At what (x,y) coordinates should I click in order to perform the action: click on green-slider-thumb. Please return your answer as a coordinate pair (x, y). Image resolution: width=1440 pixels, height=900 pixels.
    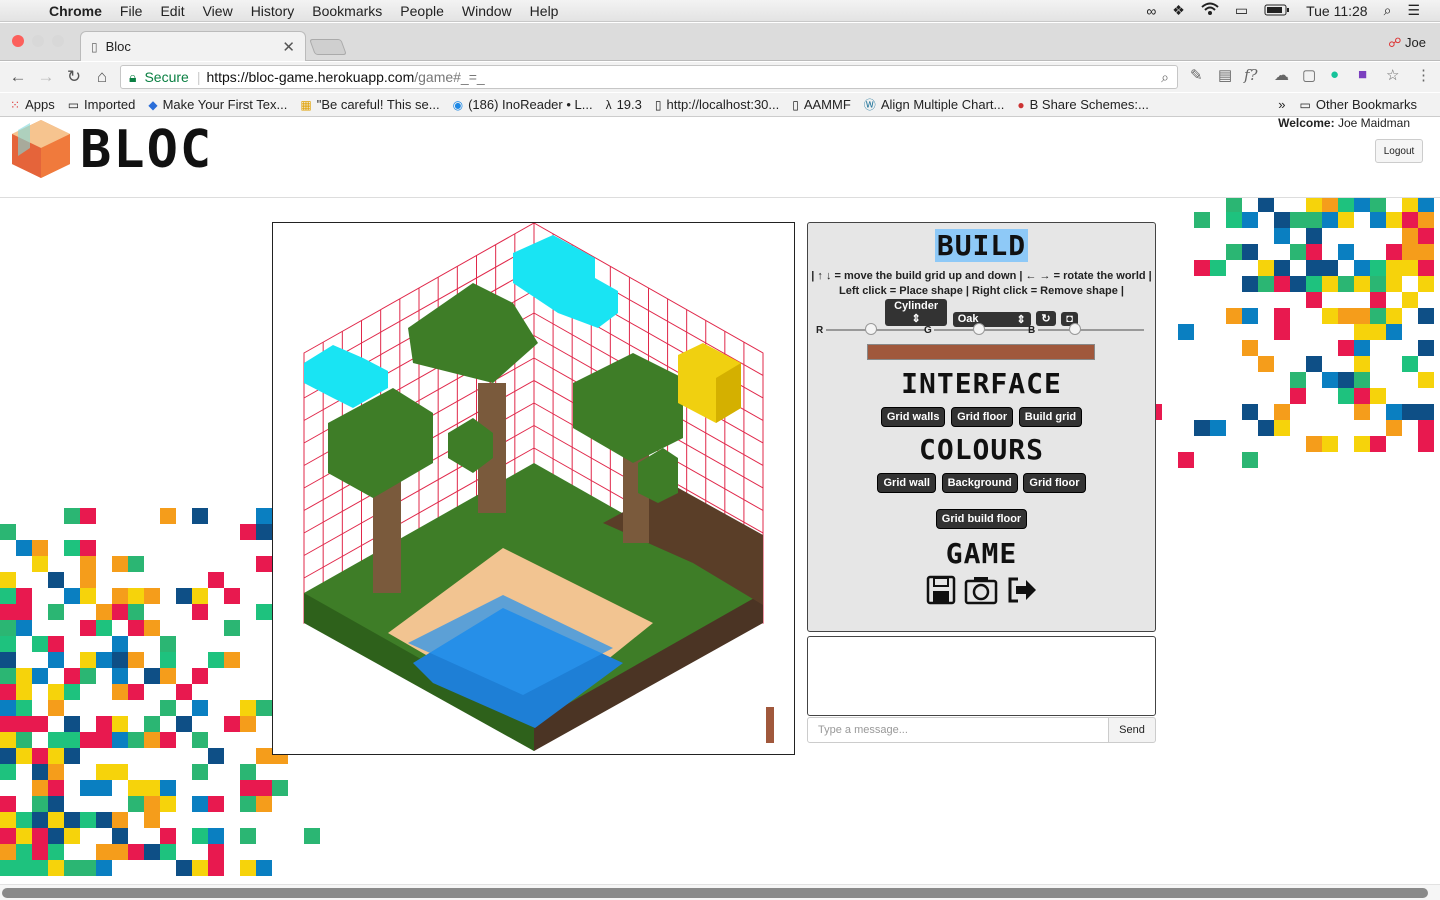
    Looking at the image, I should click on (979, 329).